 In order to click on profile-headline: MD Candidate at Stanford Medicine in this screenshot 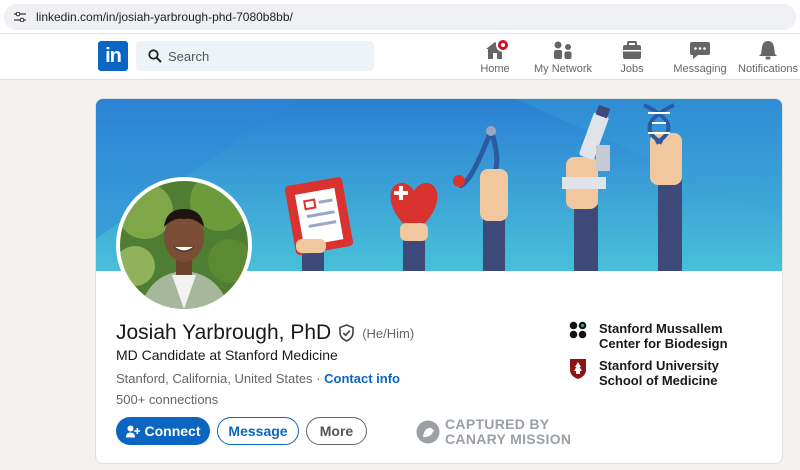, I will do `click(227, 355)`.